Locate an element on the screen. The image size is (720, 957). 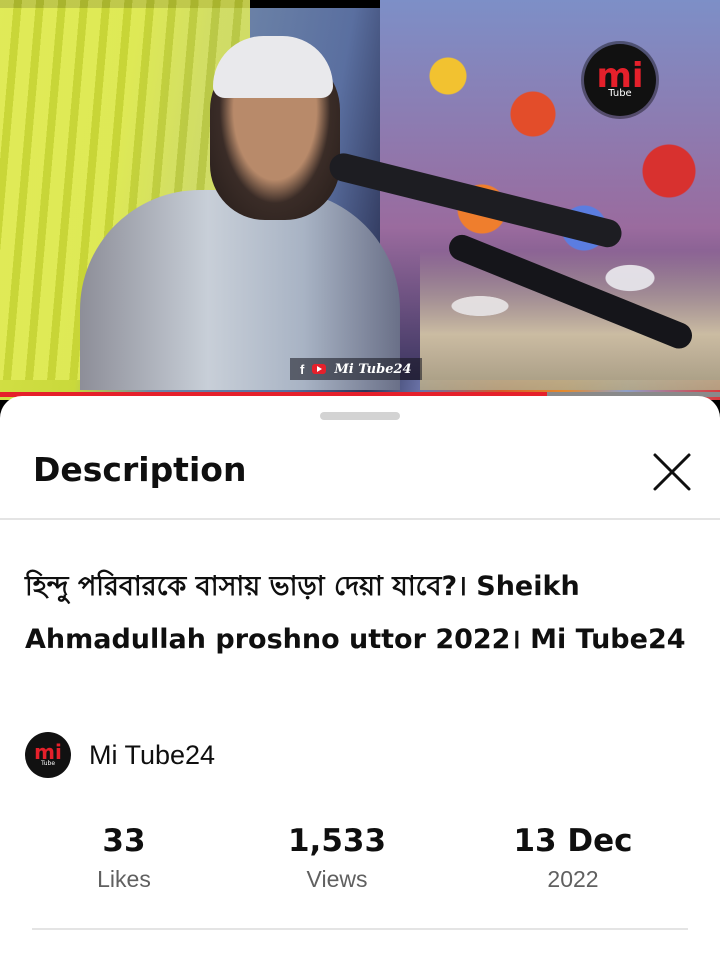
views-stat: 1,533 Views is located at coordinates (337, 858).